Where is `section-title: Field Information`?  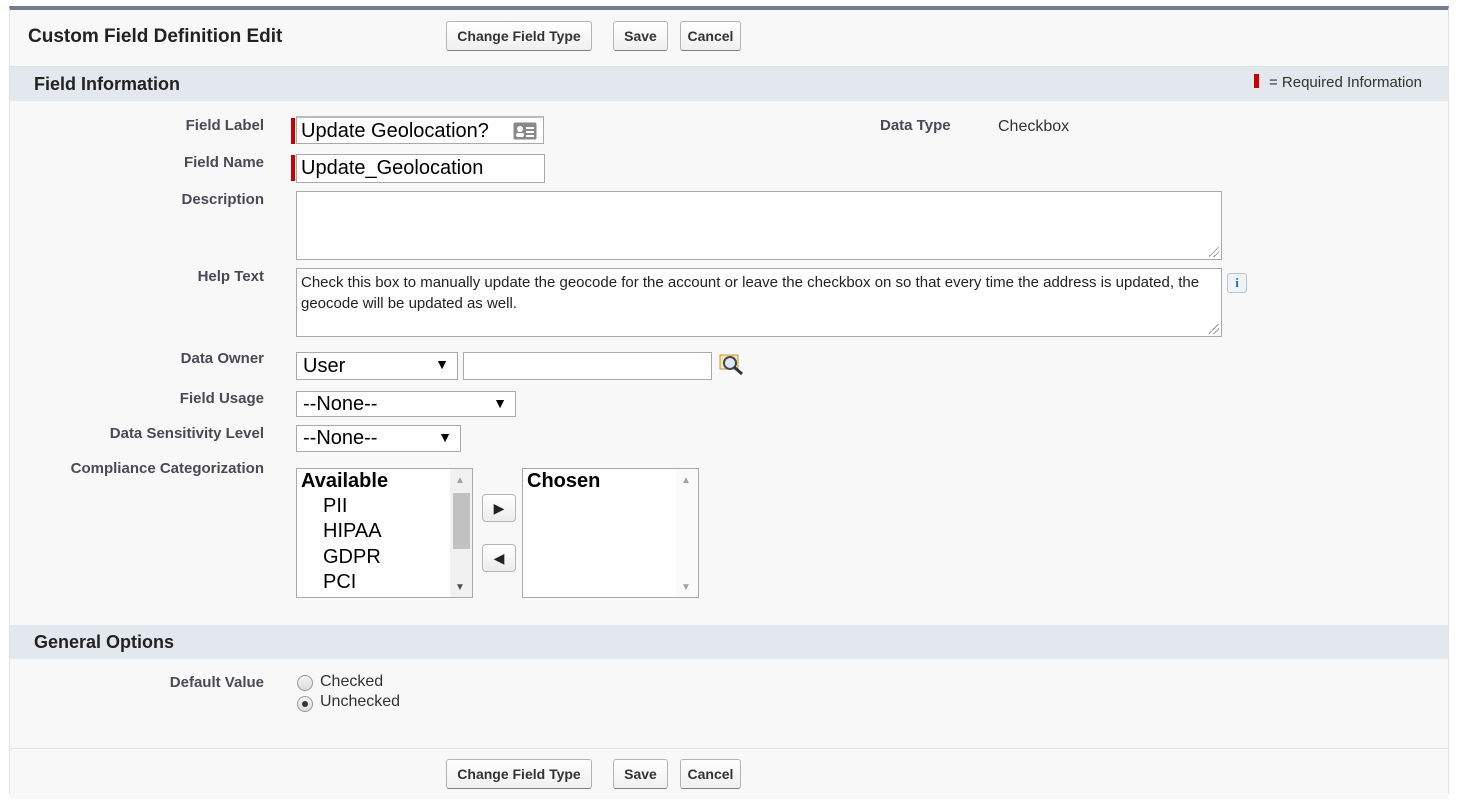
section-title: Field Information is located at coordinates (107, 84).